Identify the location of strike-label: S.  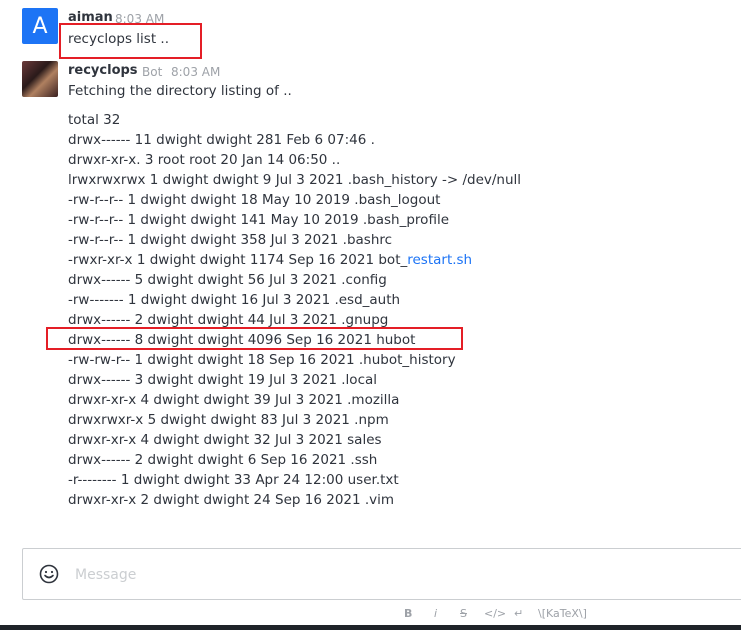
(463, 613).